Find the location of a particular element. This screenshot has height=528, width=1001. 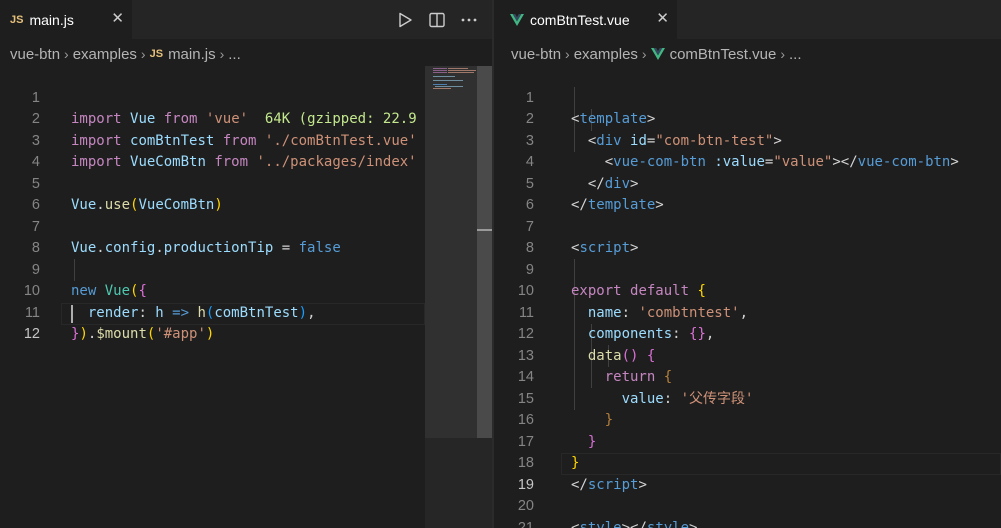

editor-actions is located at coordinates (437, 19).